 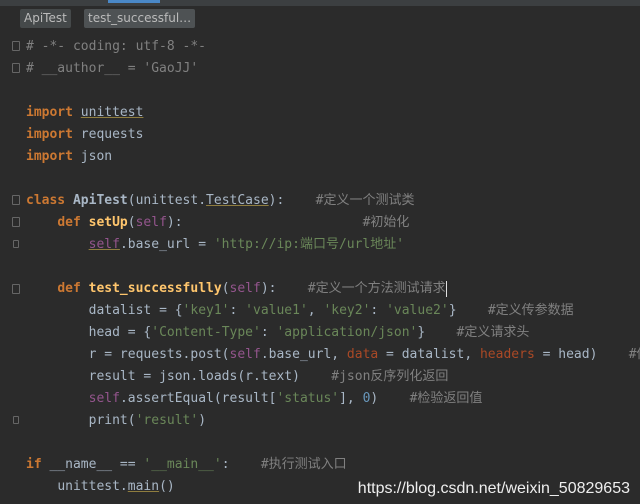 I want to click on string-literal: 'value1', so click(x=276, y=310).